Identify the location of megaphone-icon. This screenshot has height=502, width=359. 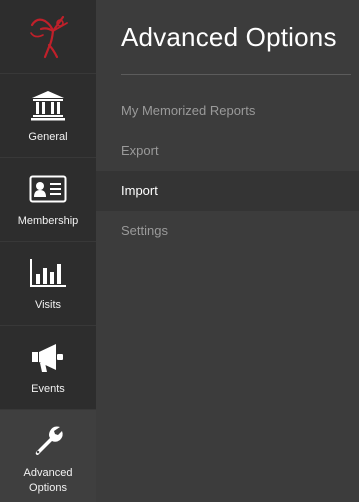
(48, 357).